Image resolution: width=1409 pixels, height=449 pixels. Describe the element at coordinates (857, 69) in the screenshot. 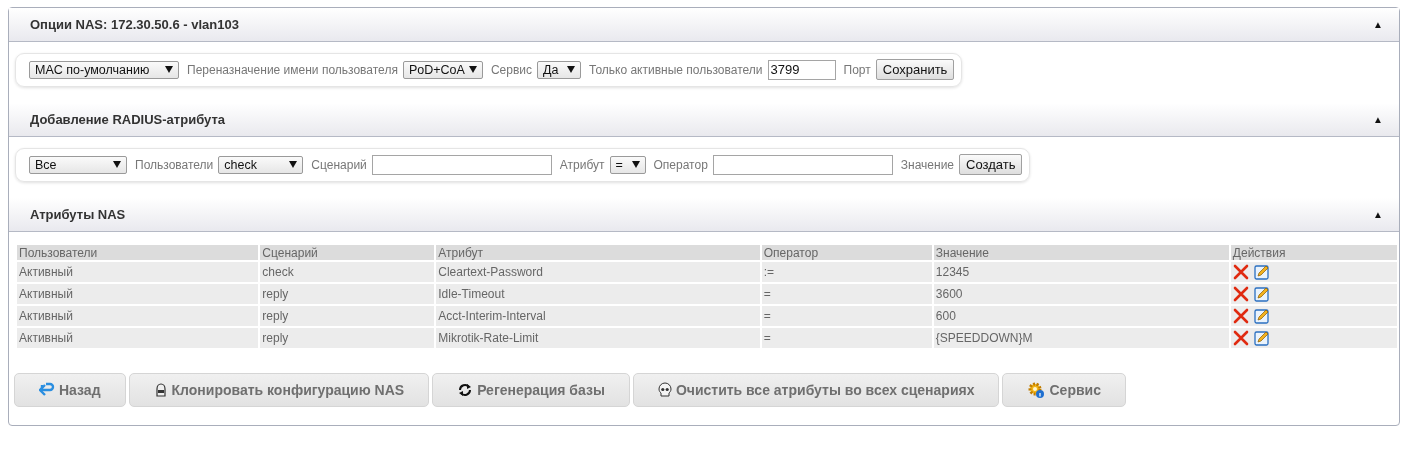

I see `field-label: Порт` at that location.